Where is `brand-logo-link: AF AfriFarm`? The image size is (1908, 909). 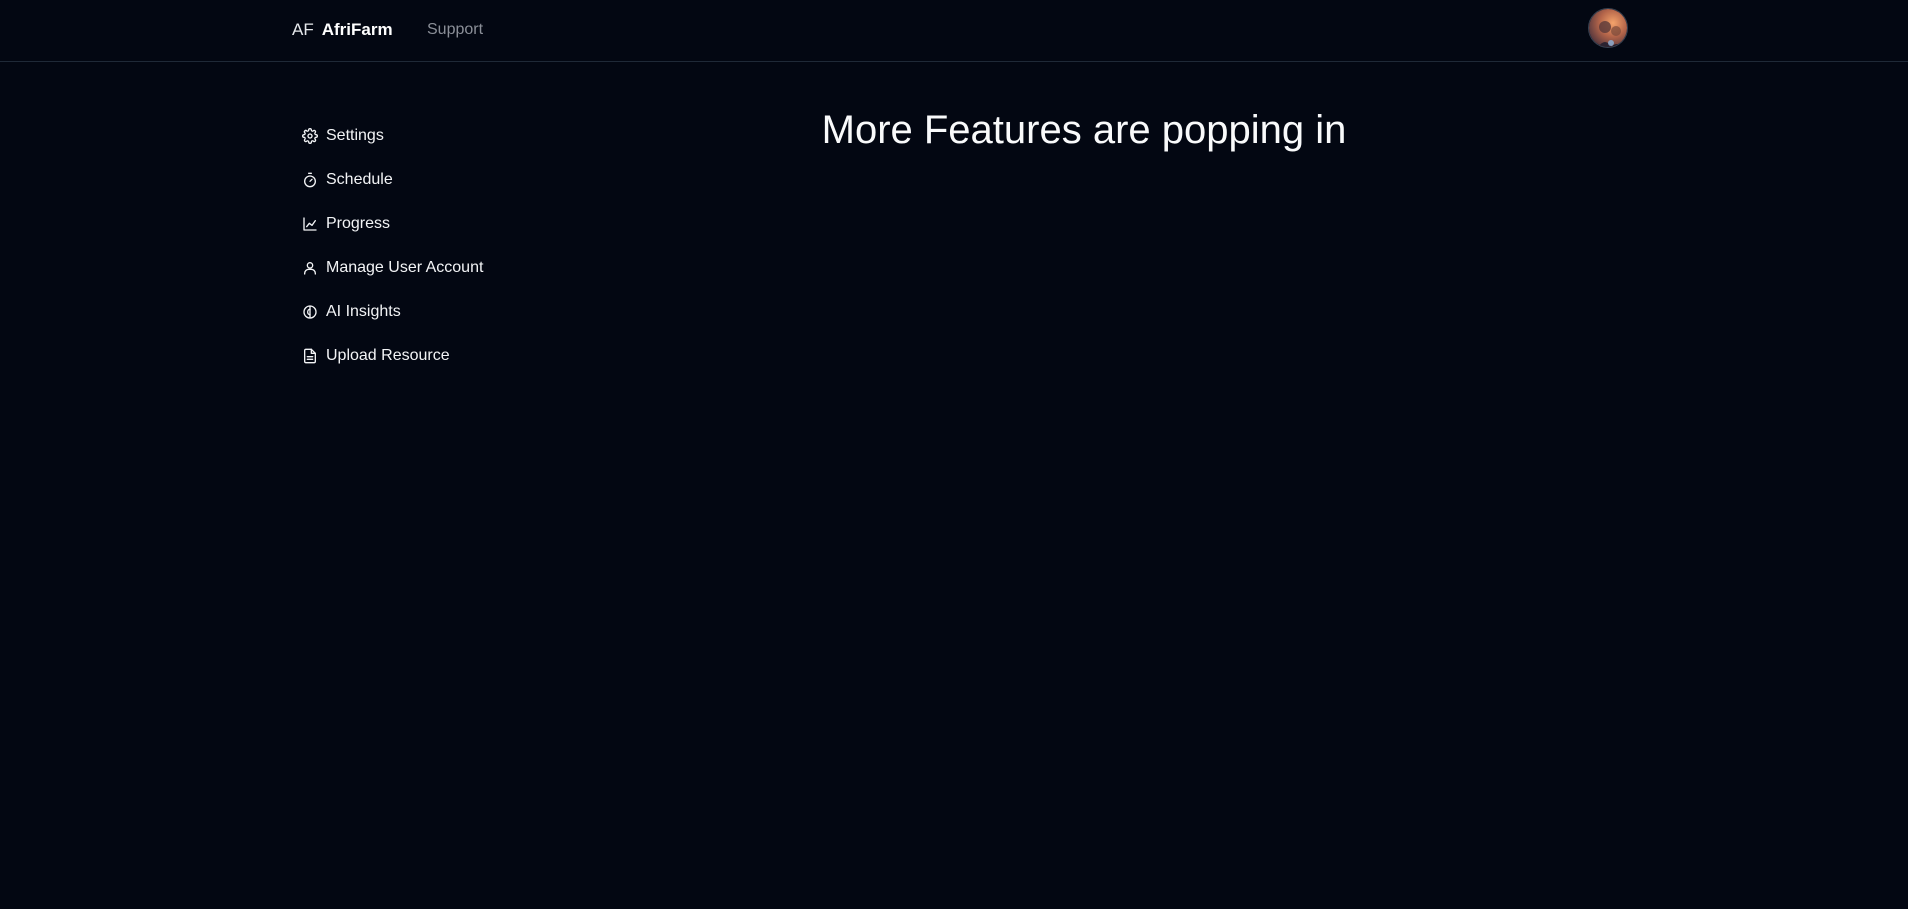
brand-logo-link: AF AfriFarm is located at coordinates (342, 30).